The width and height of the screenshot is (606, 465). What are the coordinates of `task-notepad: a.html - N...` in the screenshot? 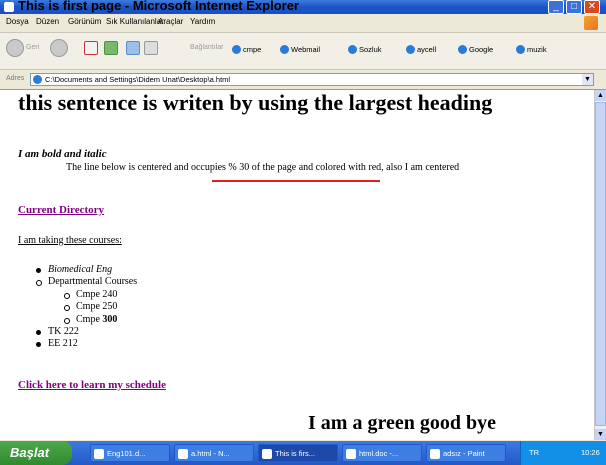 It's located at (214, 453).